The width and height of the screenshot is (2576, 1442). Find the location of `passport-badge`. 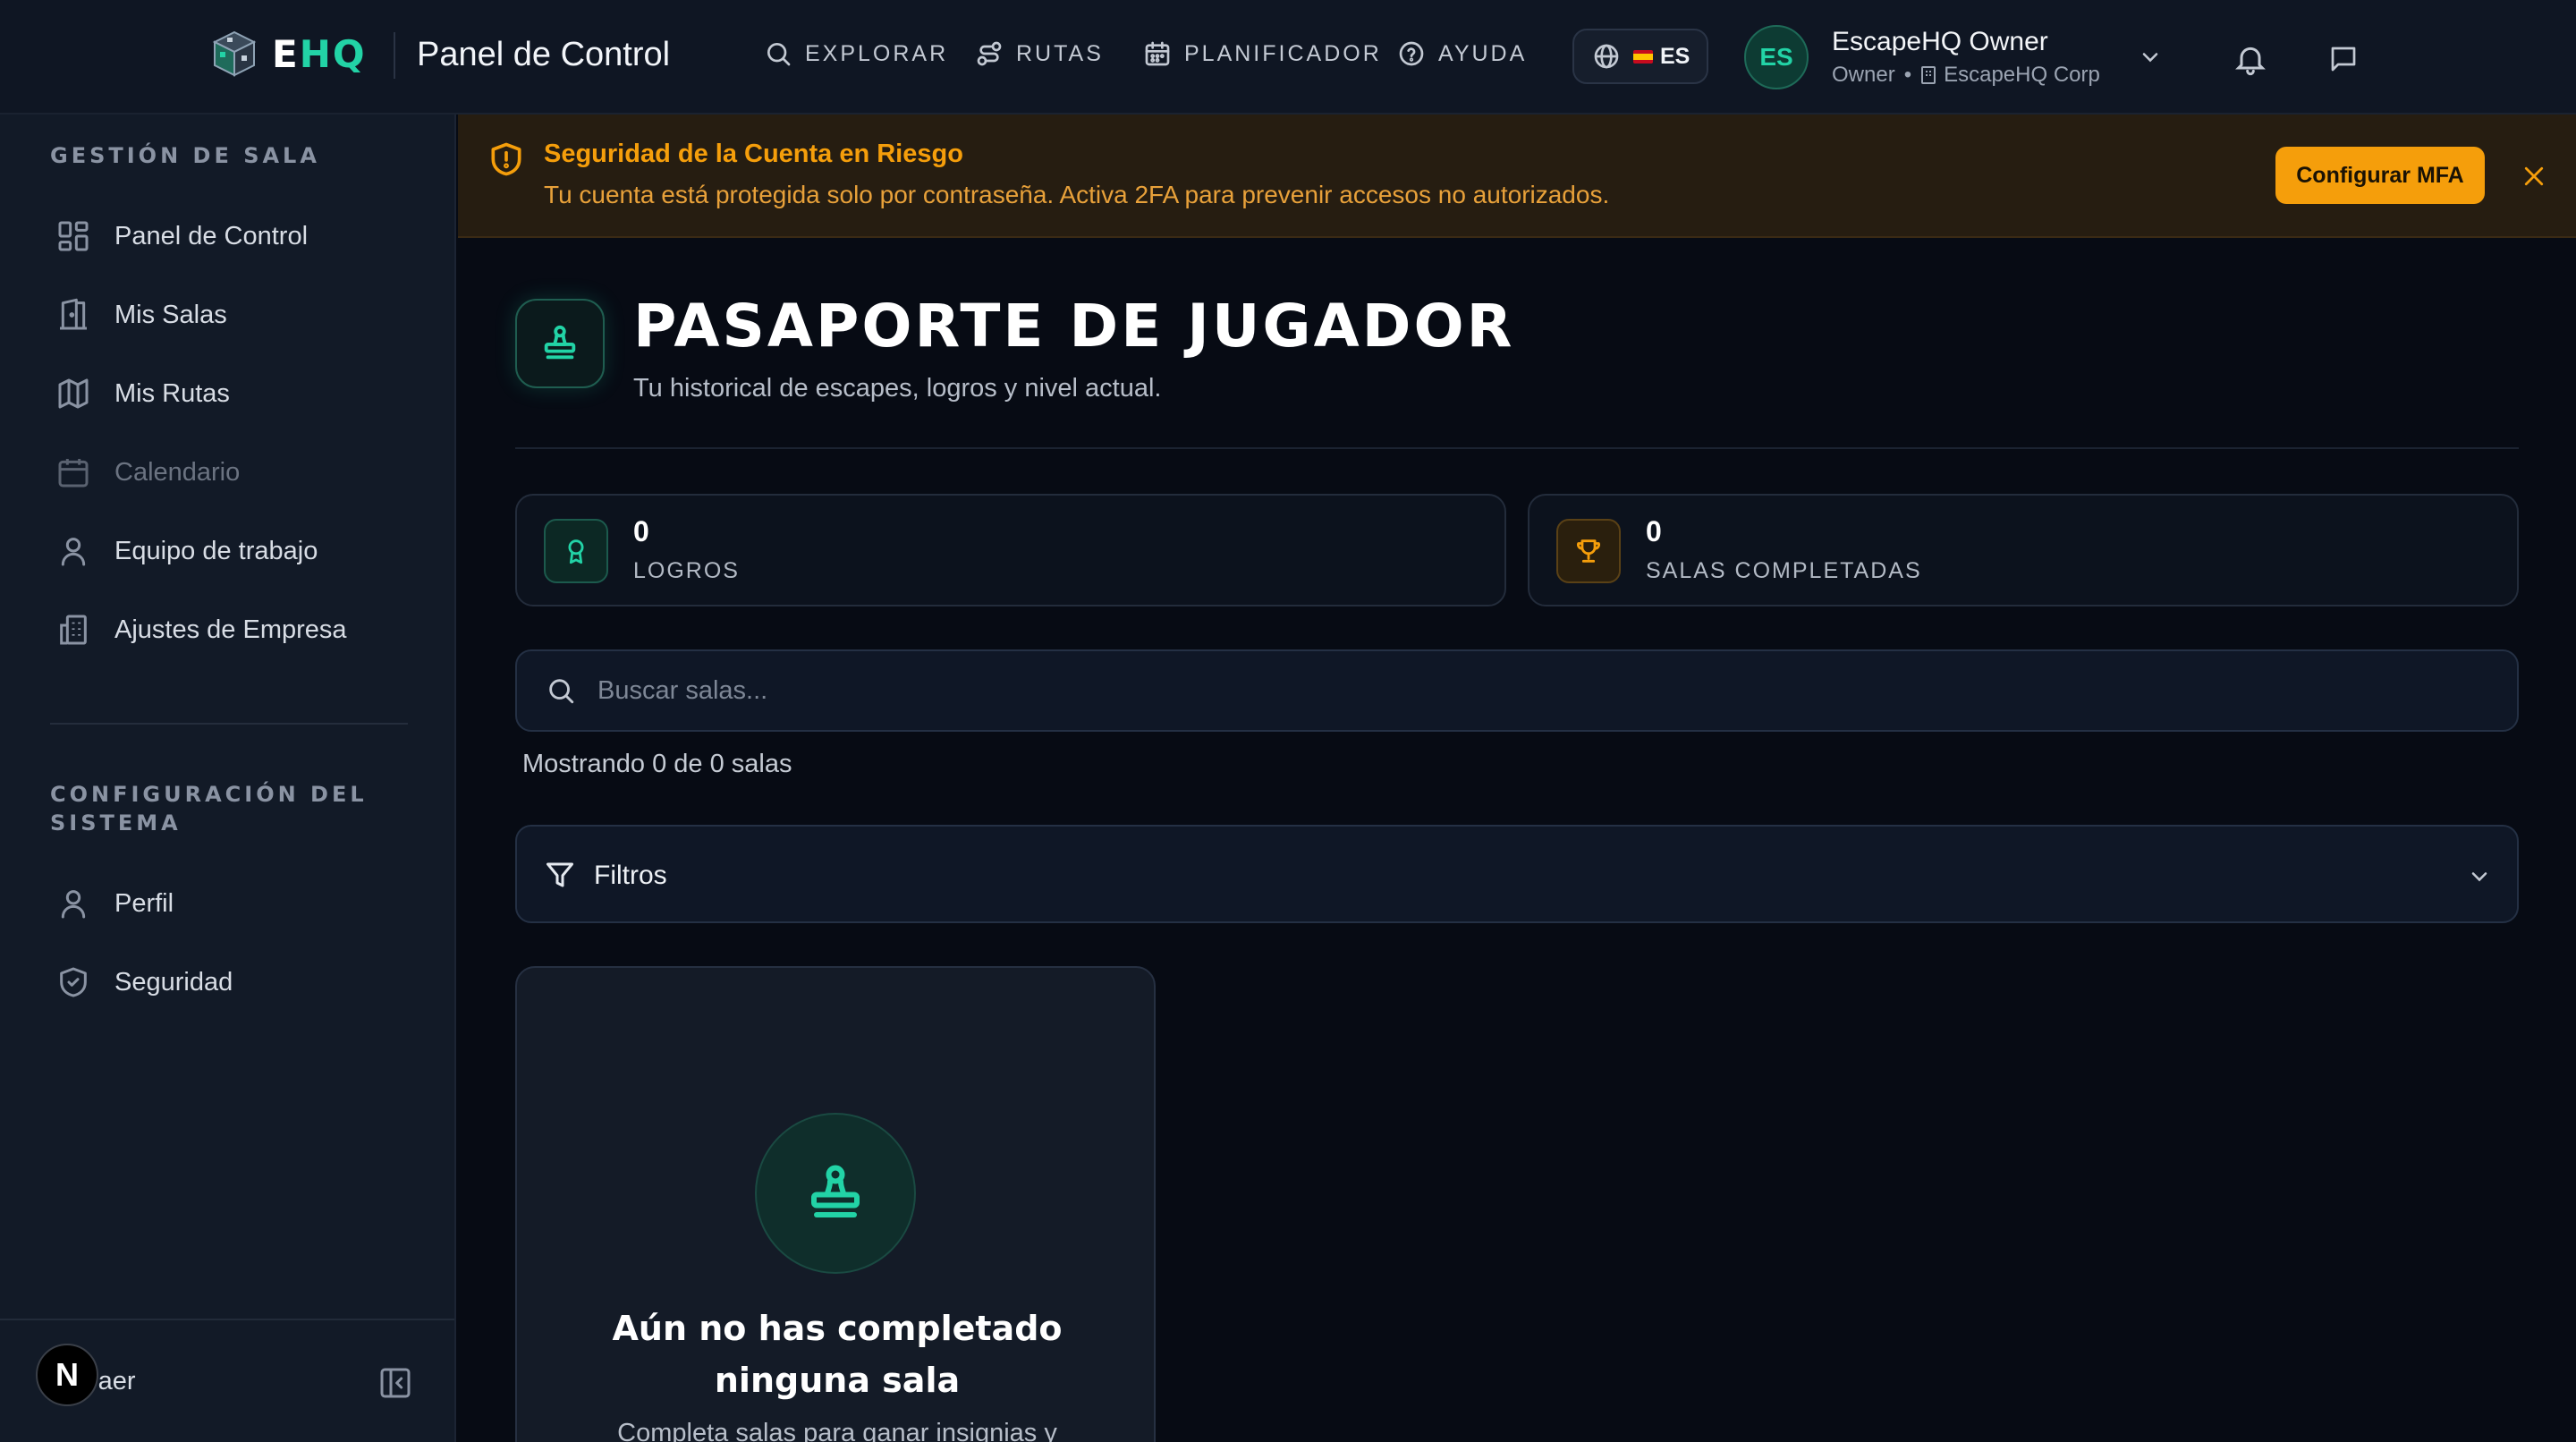

passport-badge is located at coordinates (560, 343).